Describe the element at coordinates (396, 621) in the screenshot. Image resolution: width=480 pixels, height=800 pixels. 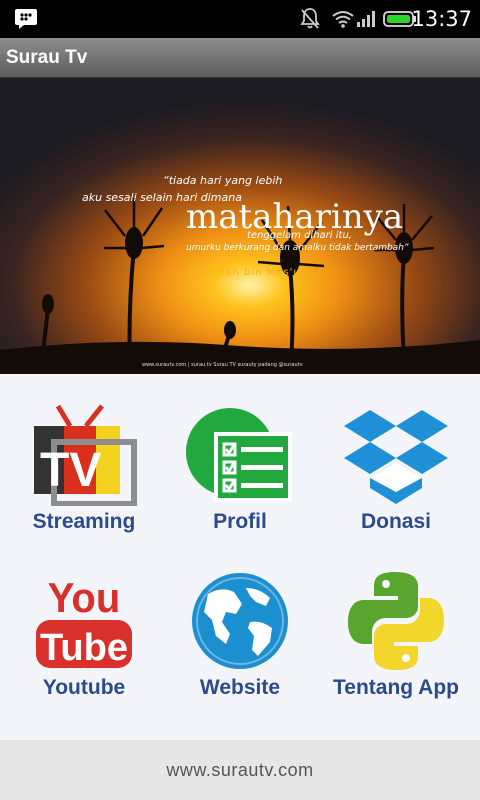
I see `python-icon` at that location.